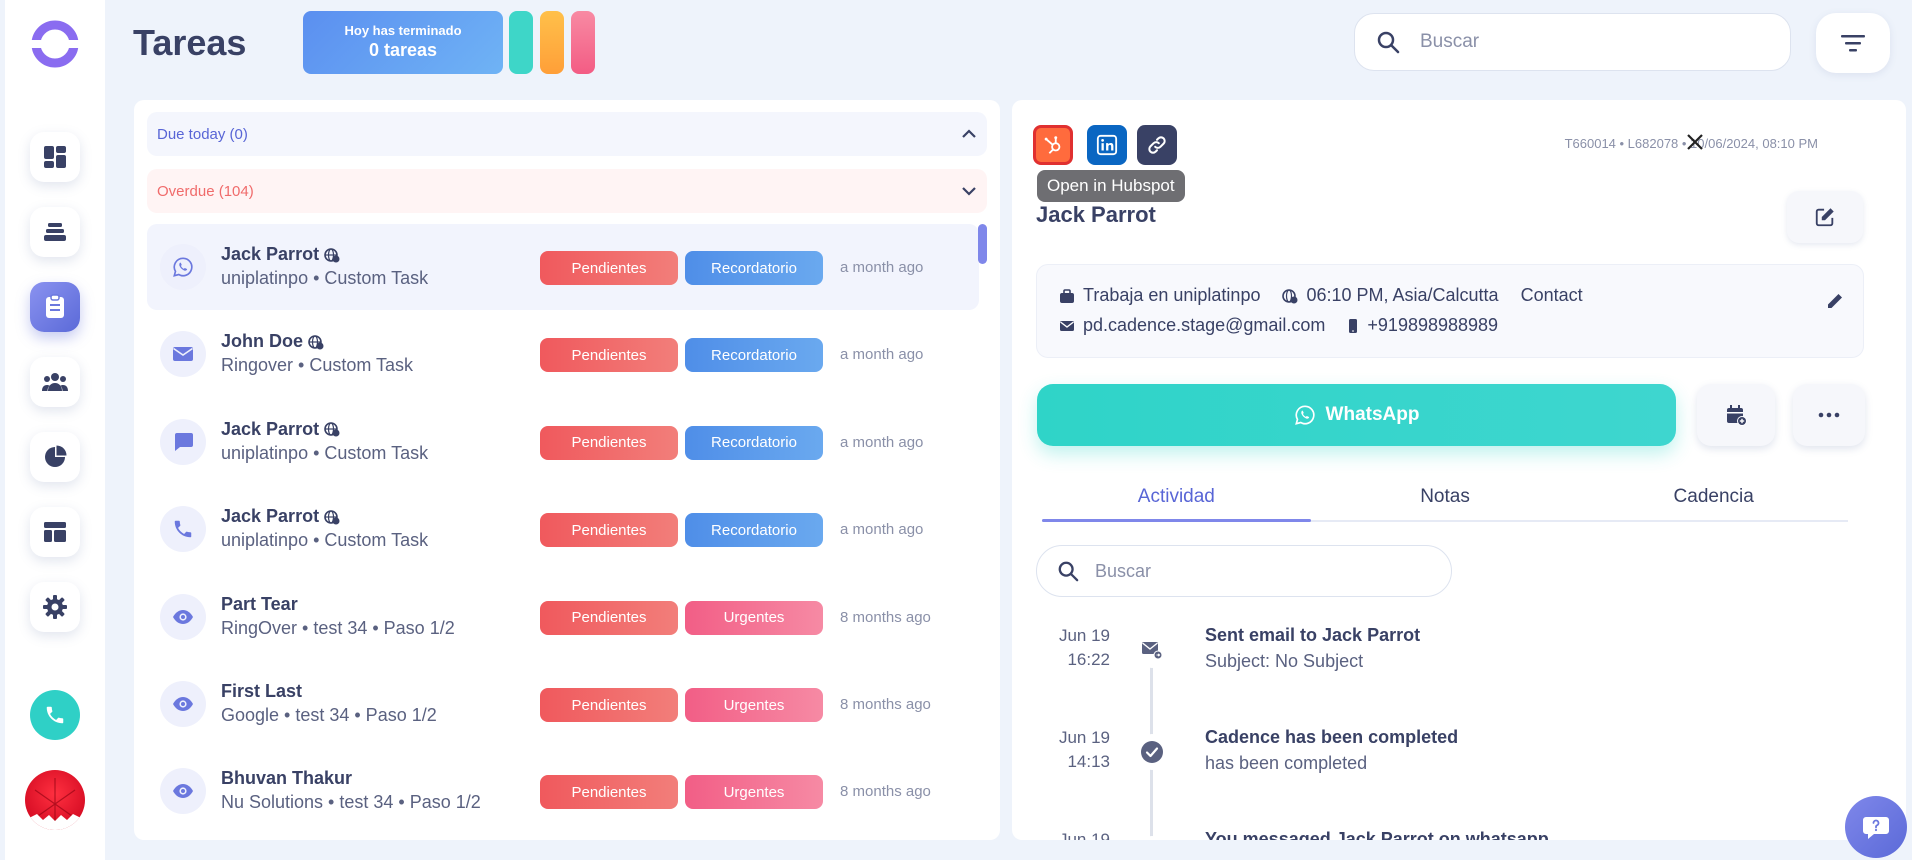  What do you see at coordinates (1157, 145) in the screenshot?
I see `link-button` at bounding box center [1157, 145].